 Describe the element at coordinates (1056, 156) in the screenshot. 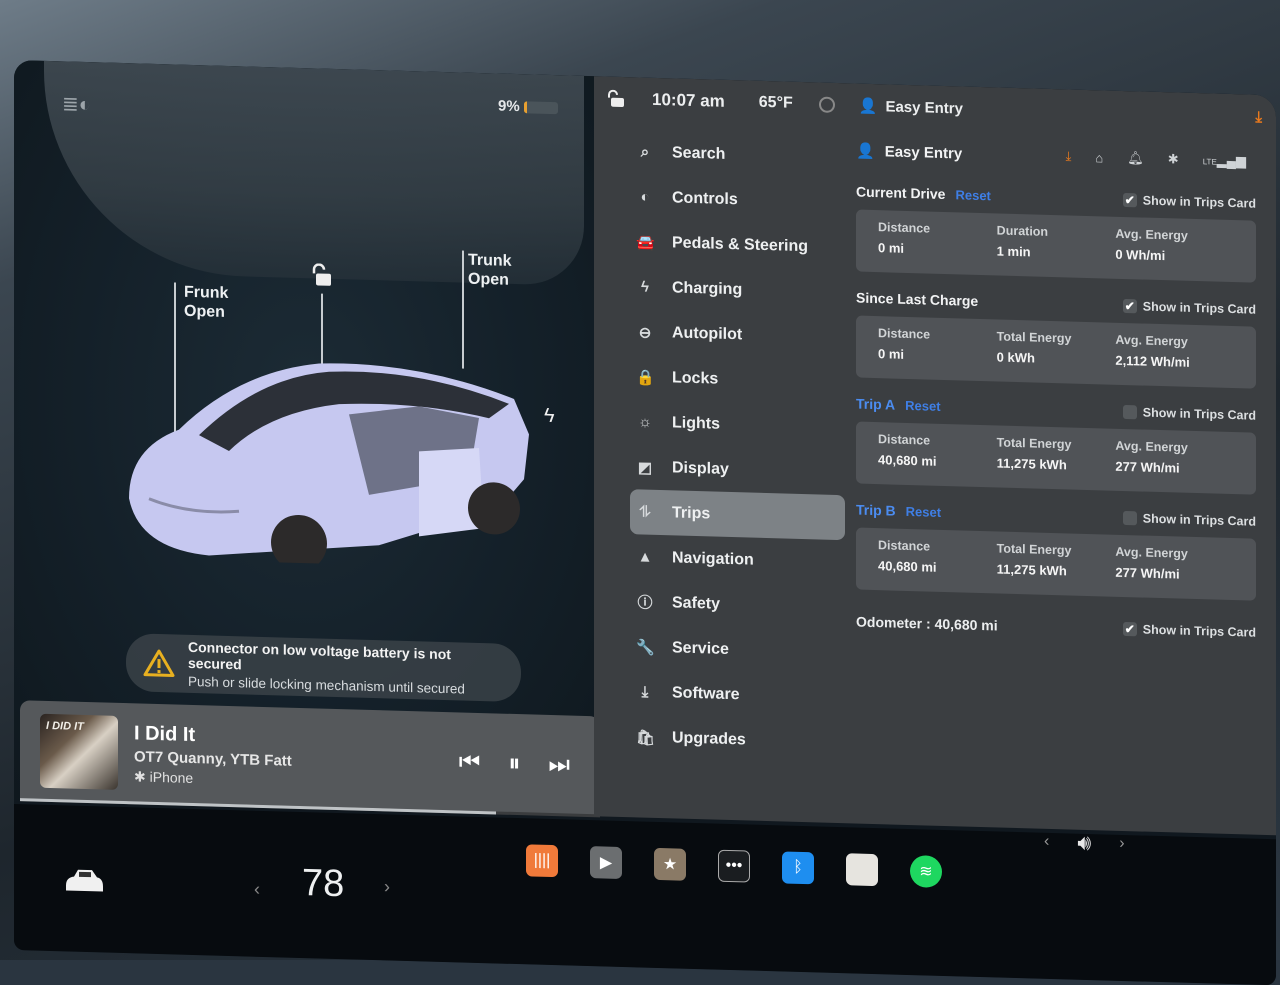

I see `profile-row: 👤 Easy Entry ⤓ ⌂ 🔔︎ ✱ LTE▂▄▆` at that location.